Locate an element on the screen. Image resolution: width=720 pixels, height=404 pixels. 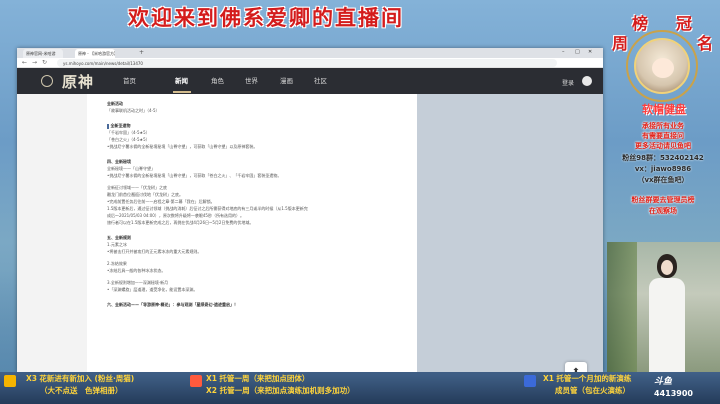
panel-info-line: 有需要直接问 is located at coordinates (663, 136).